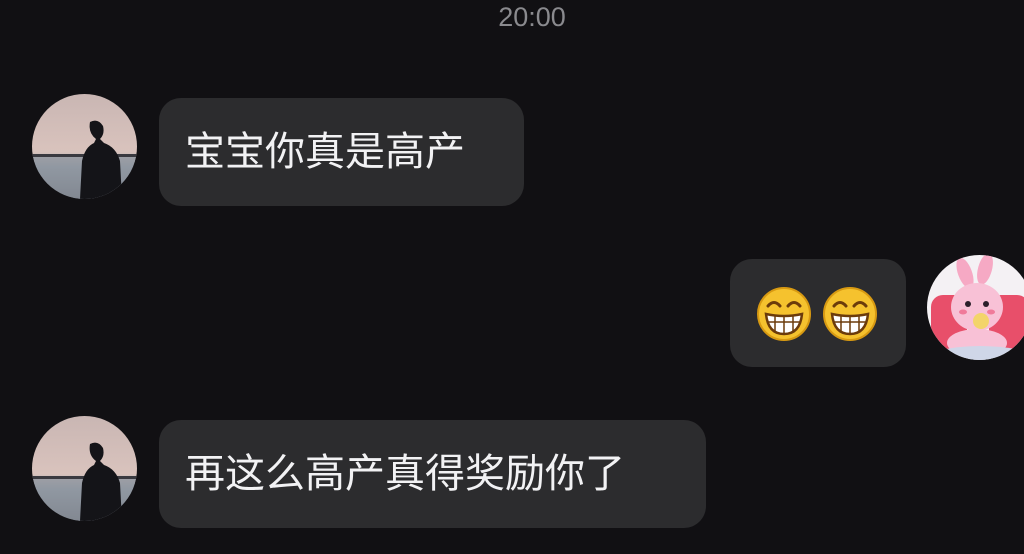  What do you see at coordinates (532, 17) in the screenshot?
I see `message-timestamp: 20:00` at bounding box center [532, 17].